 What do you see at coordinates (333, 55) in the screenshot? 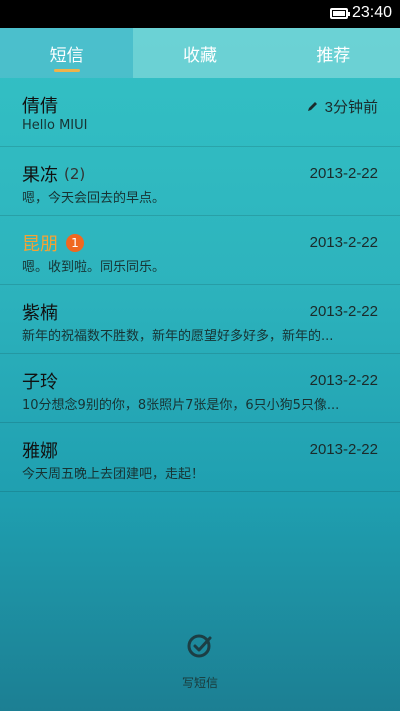
I see `tab-recommend-label: 推荐` at bounding box center [333, 55].